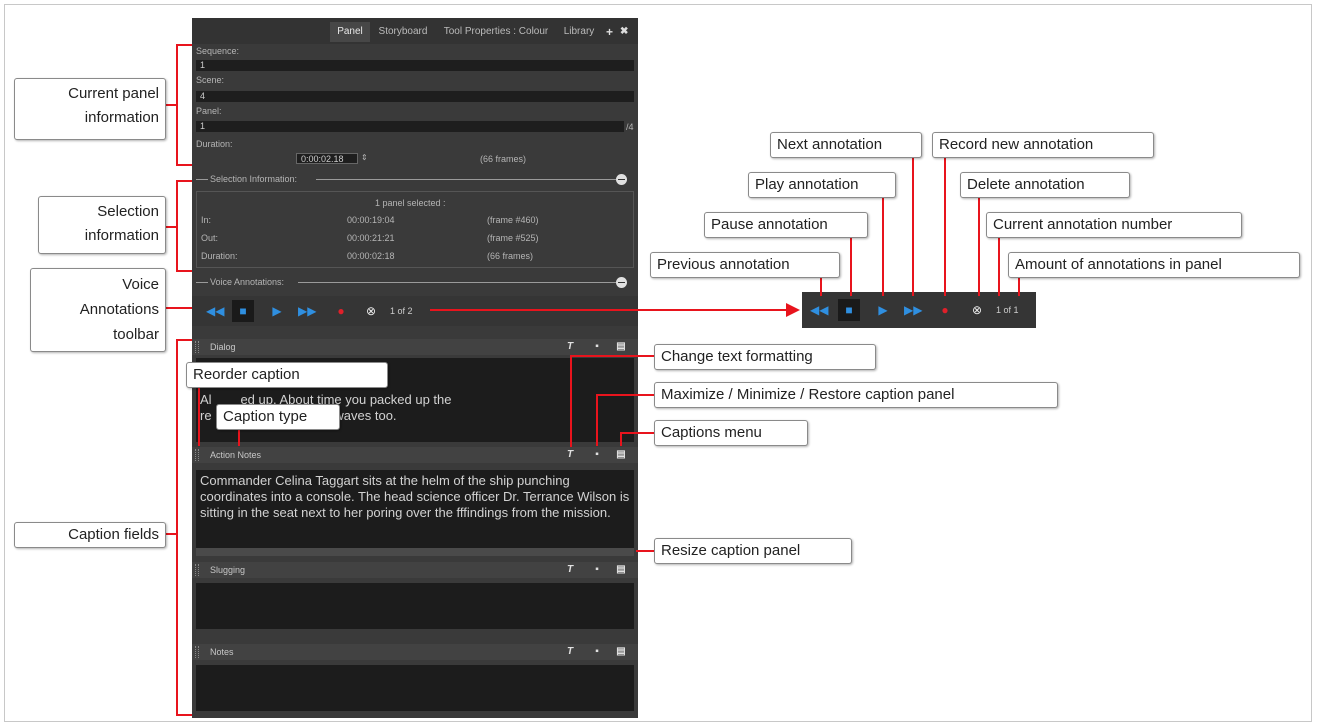 This screenshot has width=1318, height=728. What do you see at coordinates (403, 32) in the screenshot?
I see `tab-storyboard: Storyboard` at bounding box center [403, 32].